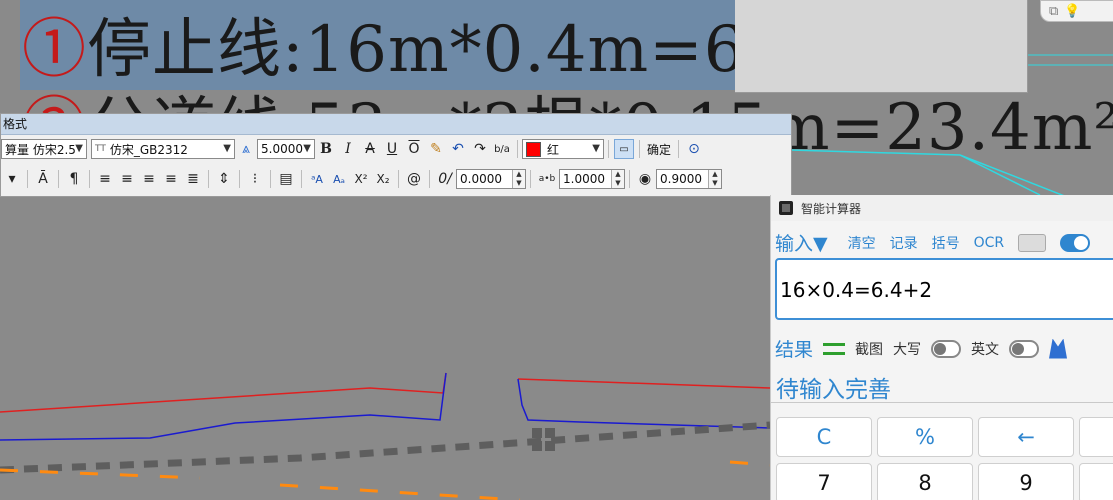 This screenshot has height=500, width=1113. Describe the element at coordinates (286, 149) in the screenshot. I see `text-height-select: 5.0000 ▼` at that location.